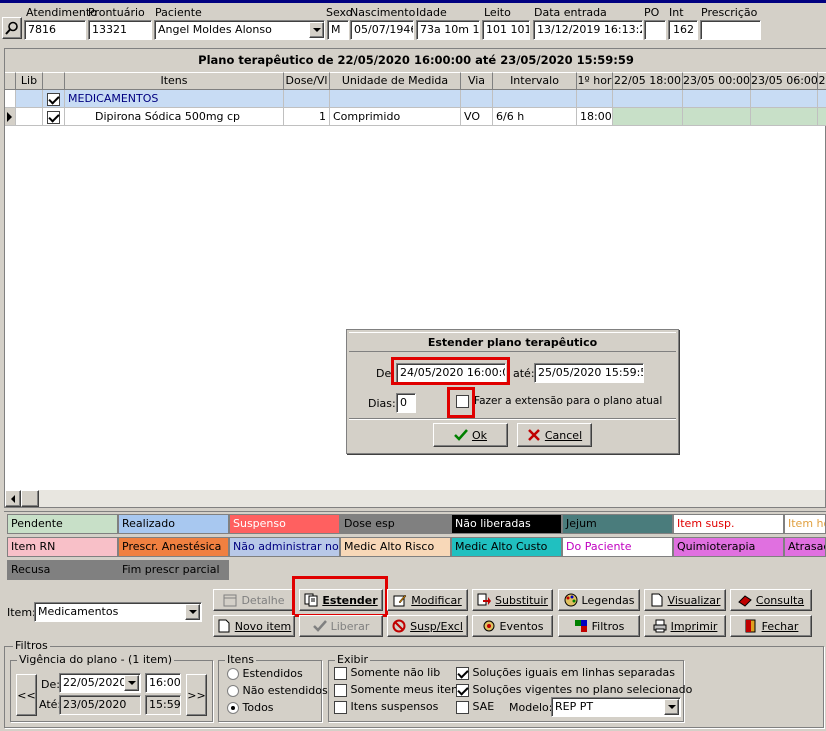 Image resolution: width=826 pixels, height=731 pixels. Describe the element at coordinates (30, 498) in the screenshot. I see `scroll-thumb` at that location.